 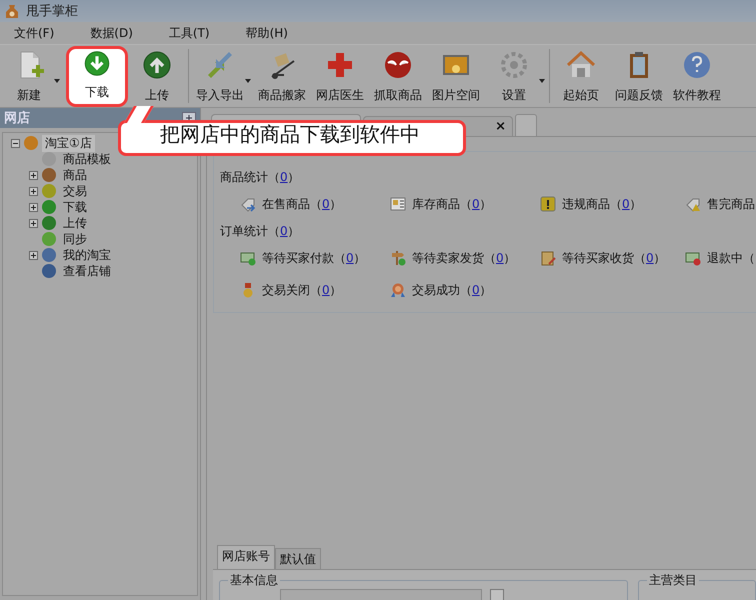 What do you see at coordinates (260, 177) in the screenshot?
I see `stats-heading: 商品统计（0）` at bounding box center [260, 177].